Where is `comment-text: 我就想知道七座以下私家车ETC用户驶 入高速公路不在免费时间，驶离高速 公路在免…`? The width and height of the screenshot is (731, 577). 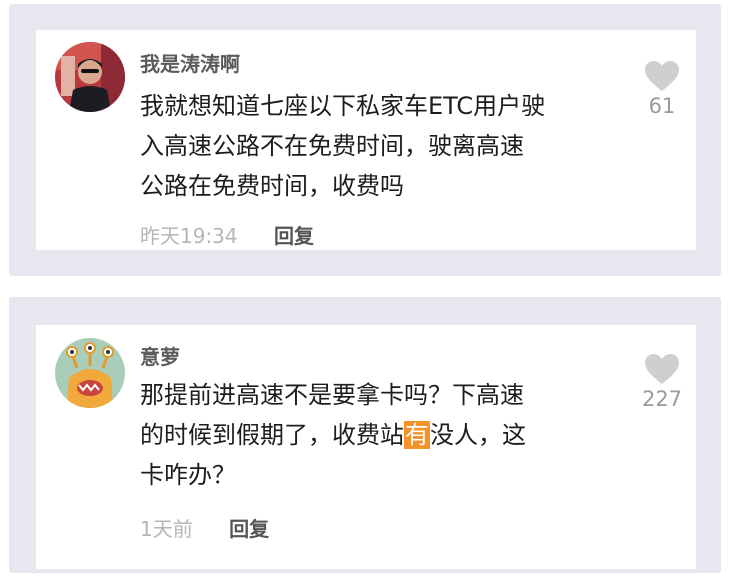
comment-text: 我就想知道七座以下私家车ETC用户驶 入高速公路不在免费时间，驶离高速 公路在免… is located at coordinates (380, 146).